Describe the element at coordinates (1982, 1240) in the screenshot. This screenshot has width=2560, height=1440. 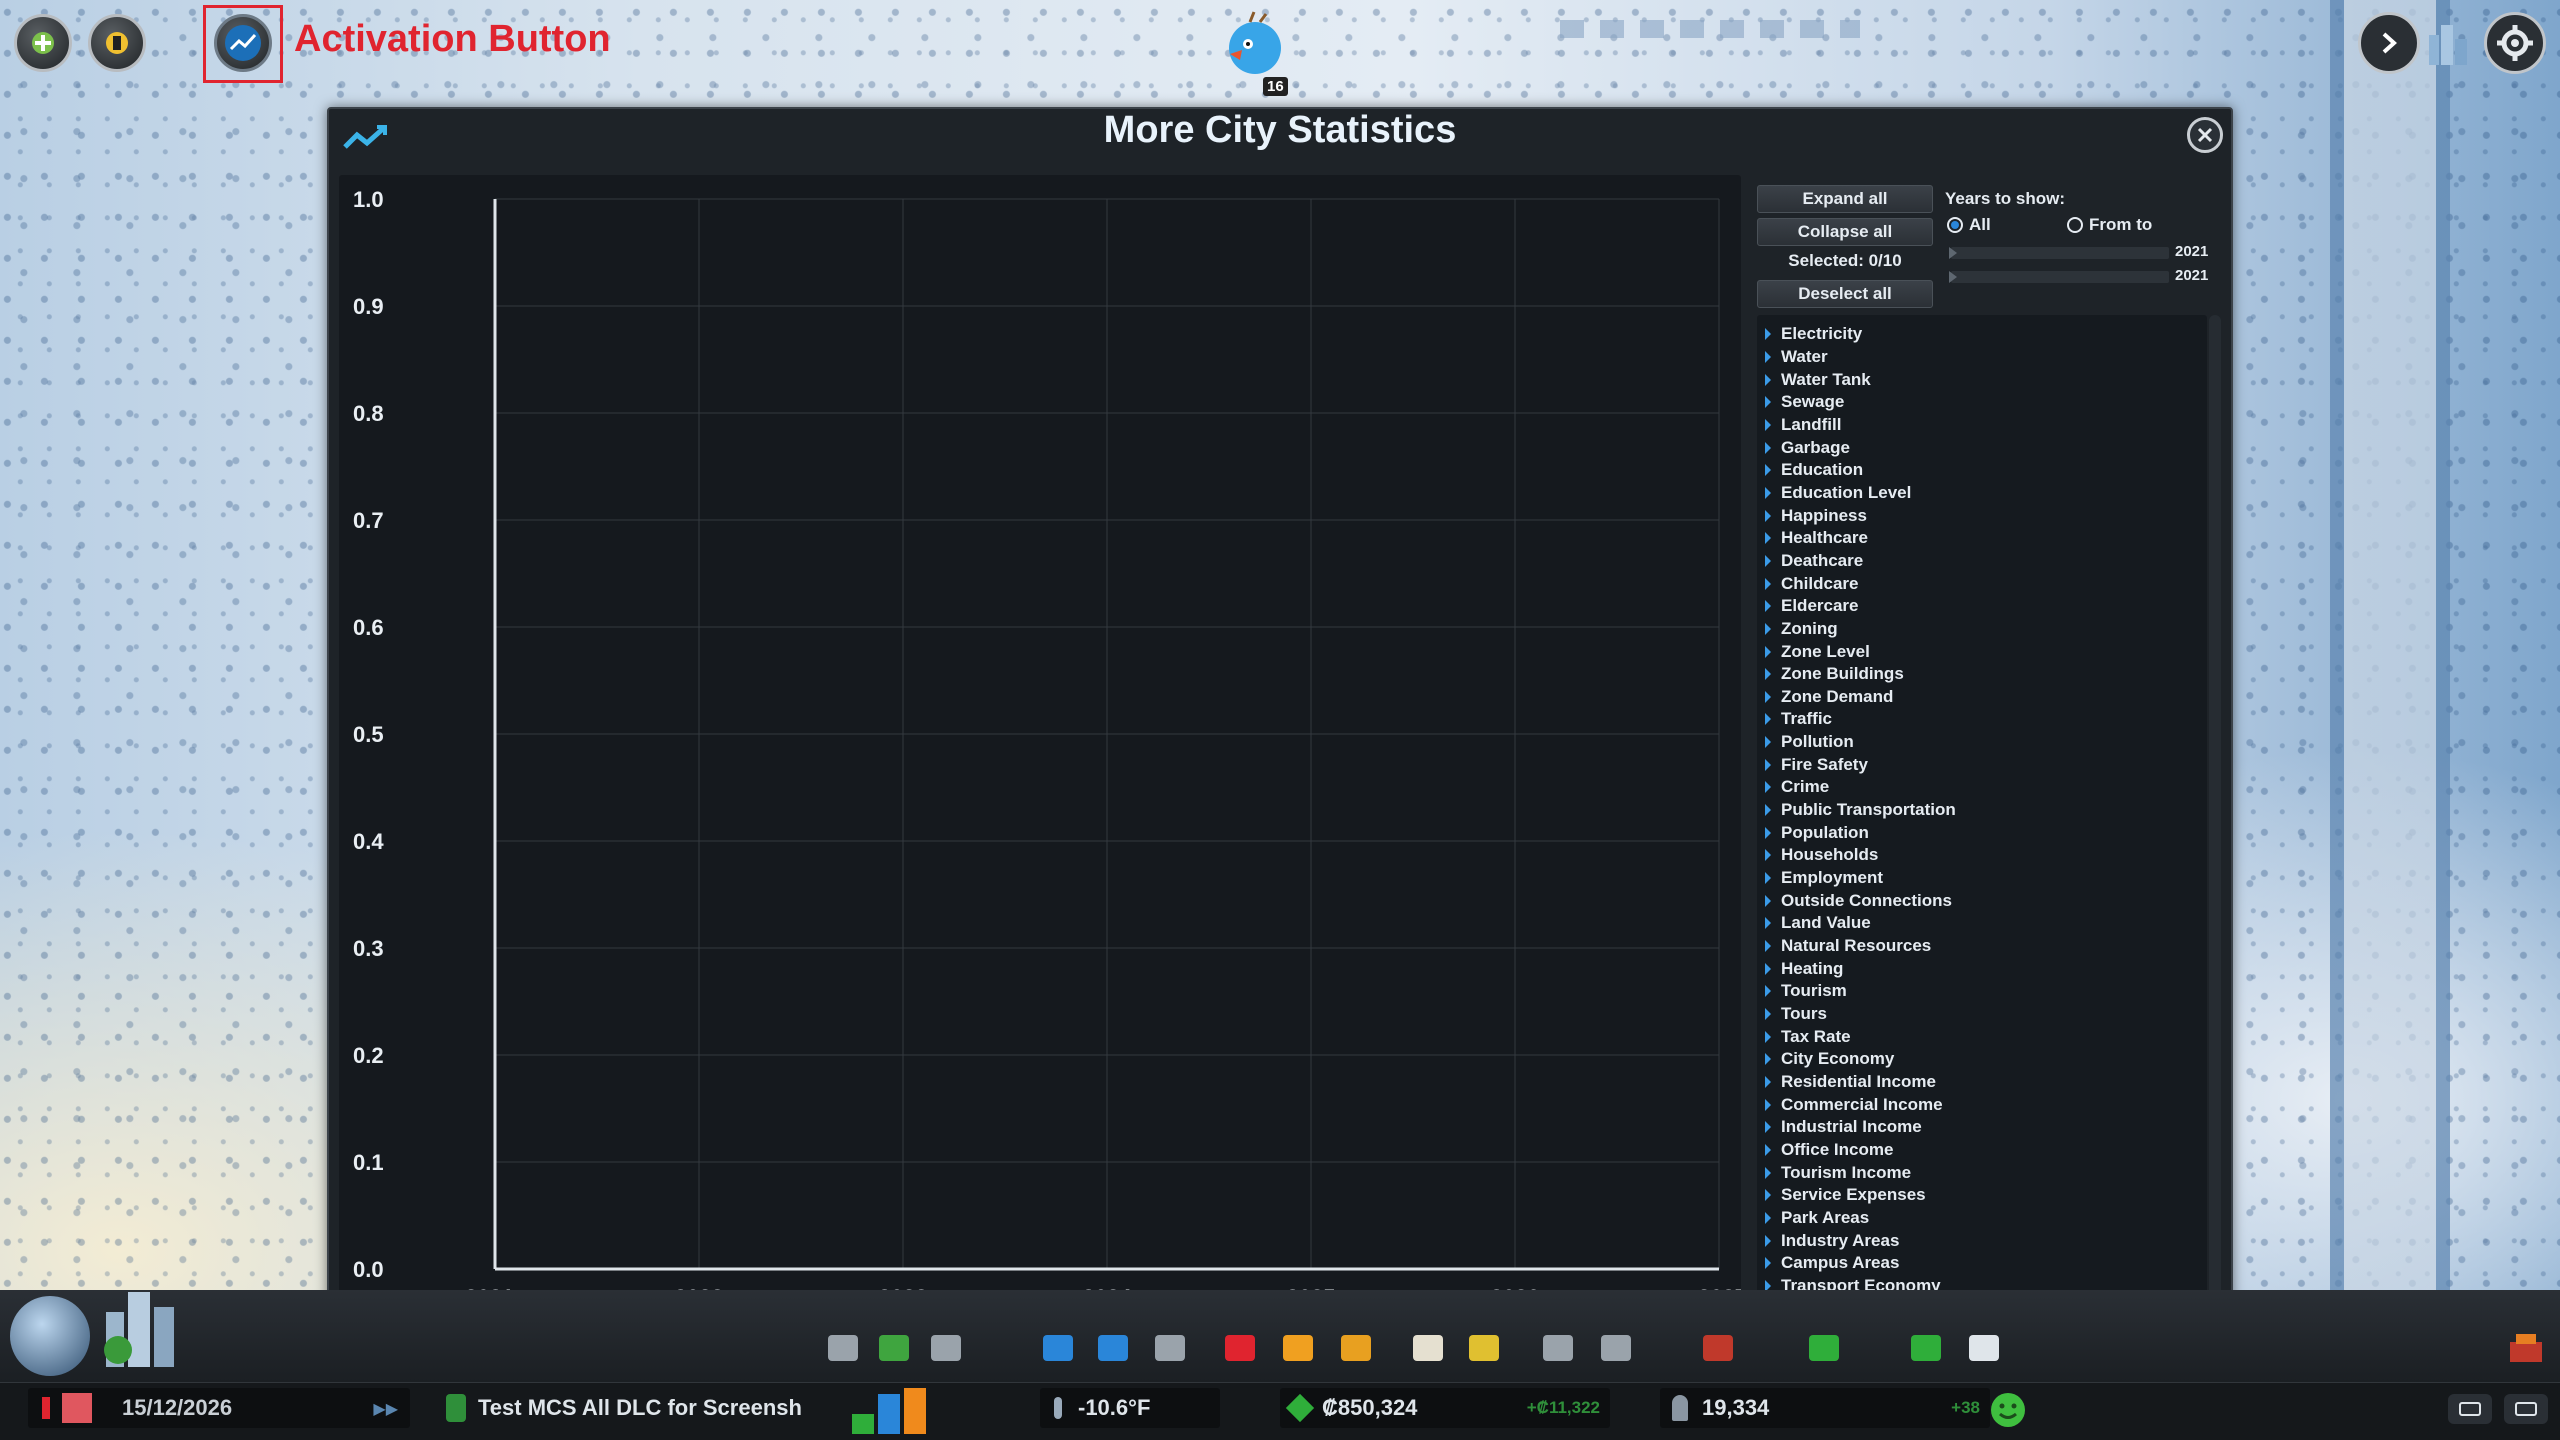
I see `category-item: Industry Areas` at that location.